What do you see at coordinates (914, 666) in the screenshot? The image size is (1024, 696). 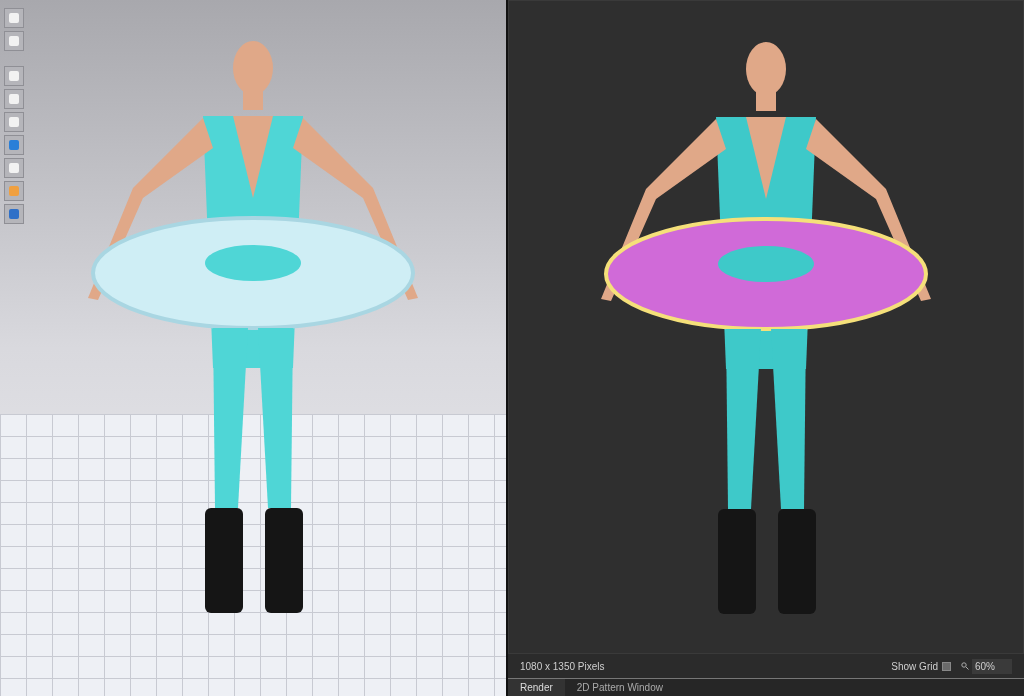 I see `show-grid-label: Show Grid` at bounding box center [914, 666].